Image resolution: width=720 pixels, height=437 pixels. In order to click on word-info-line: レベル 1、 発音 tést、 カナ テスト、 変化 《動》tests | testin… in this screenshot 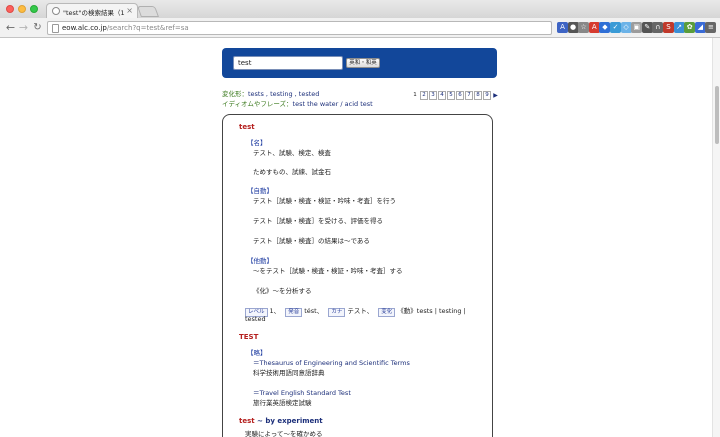, I will do `click(355, 311)`.